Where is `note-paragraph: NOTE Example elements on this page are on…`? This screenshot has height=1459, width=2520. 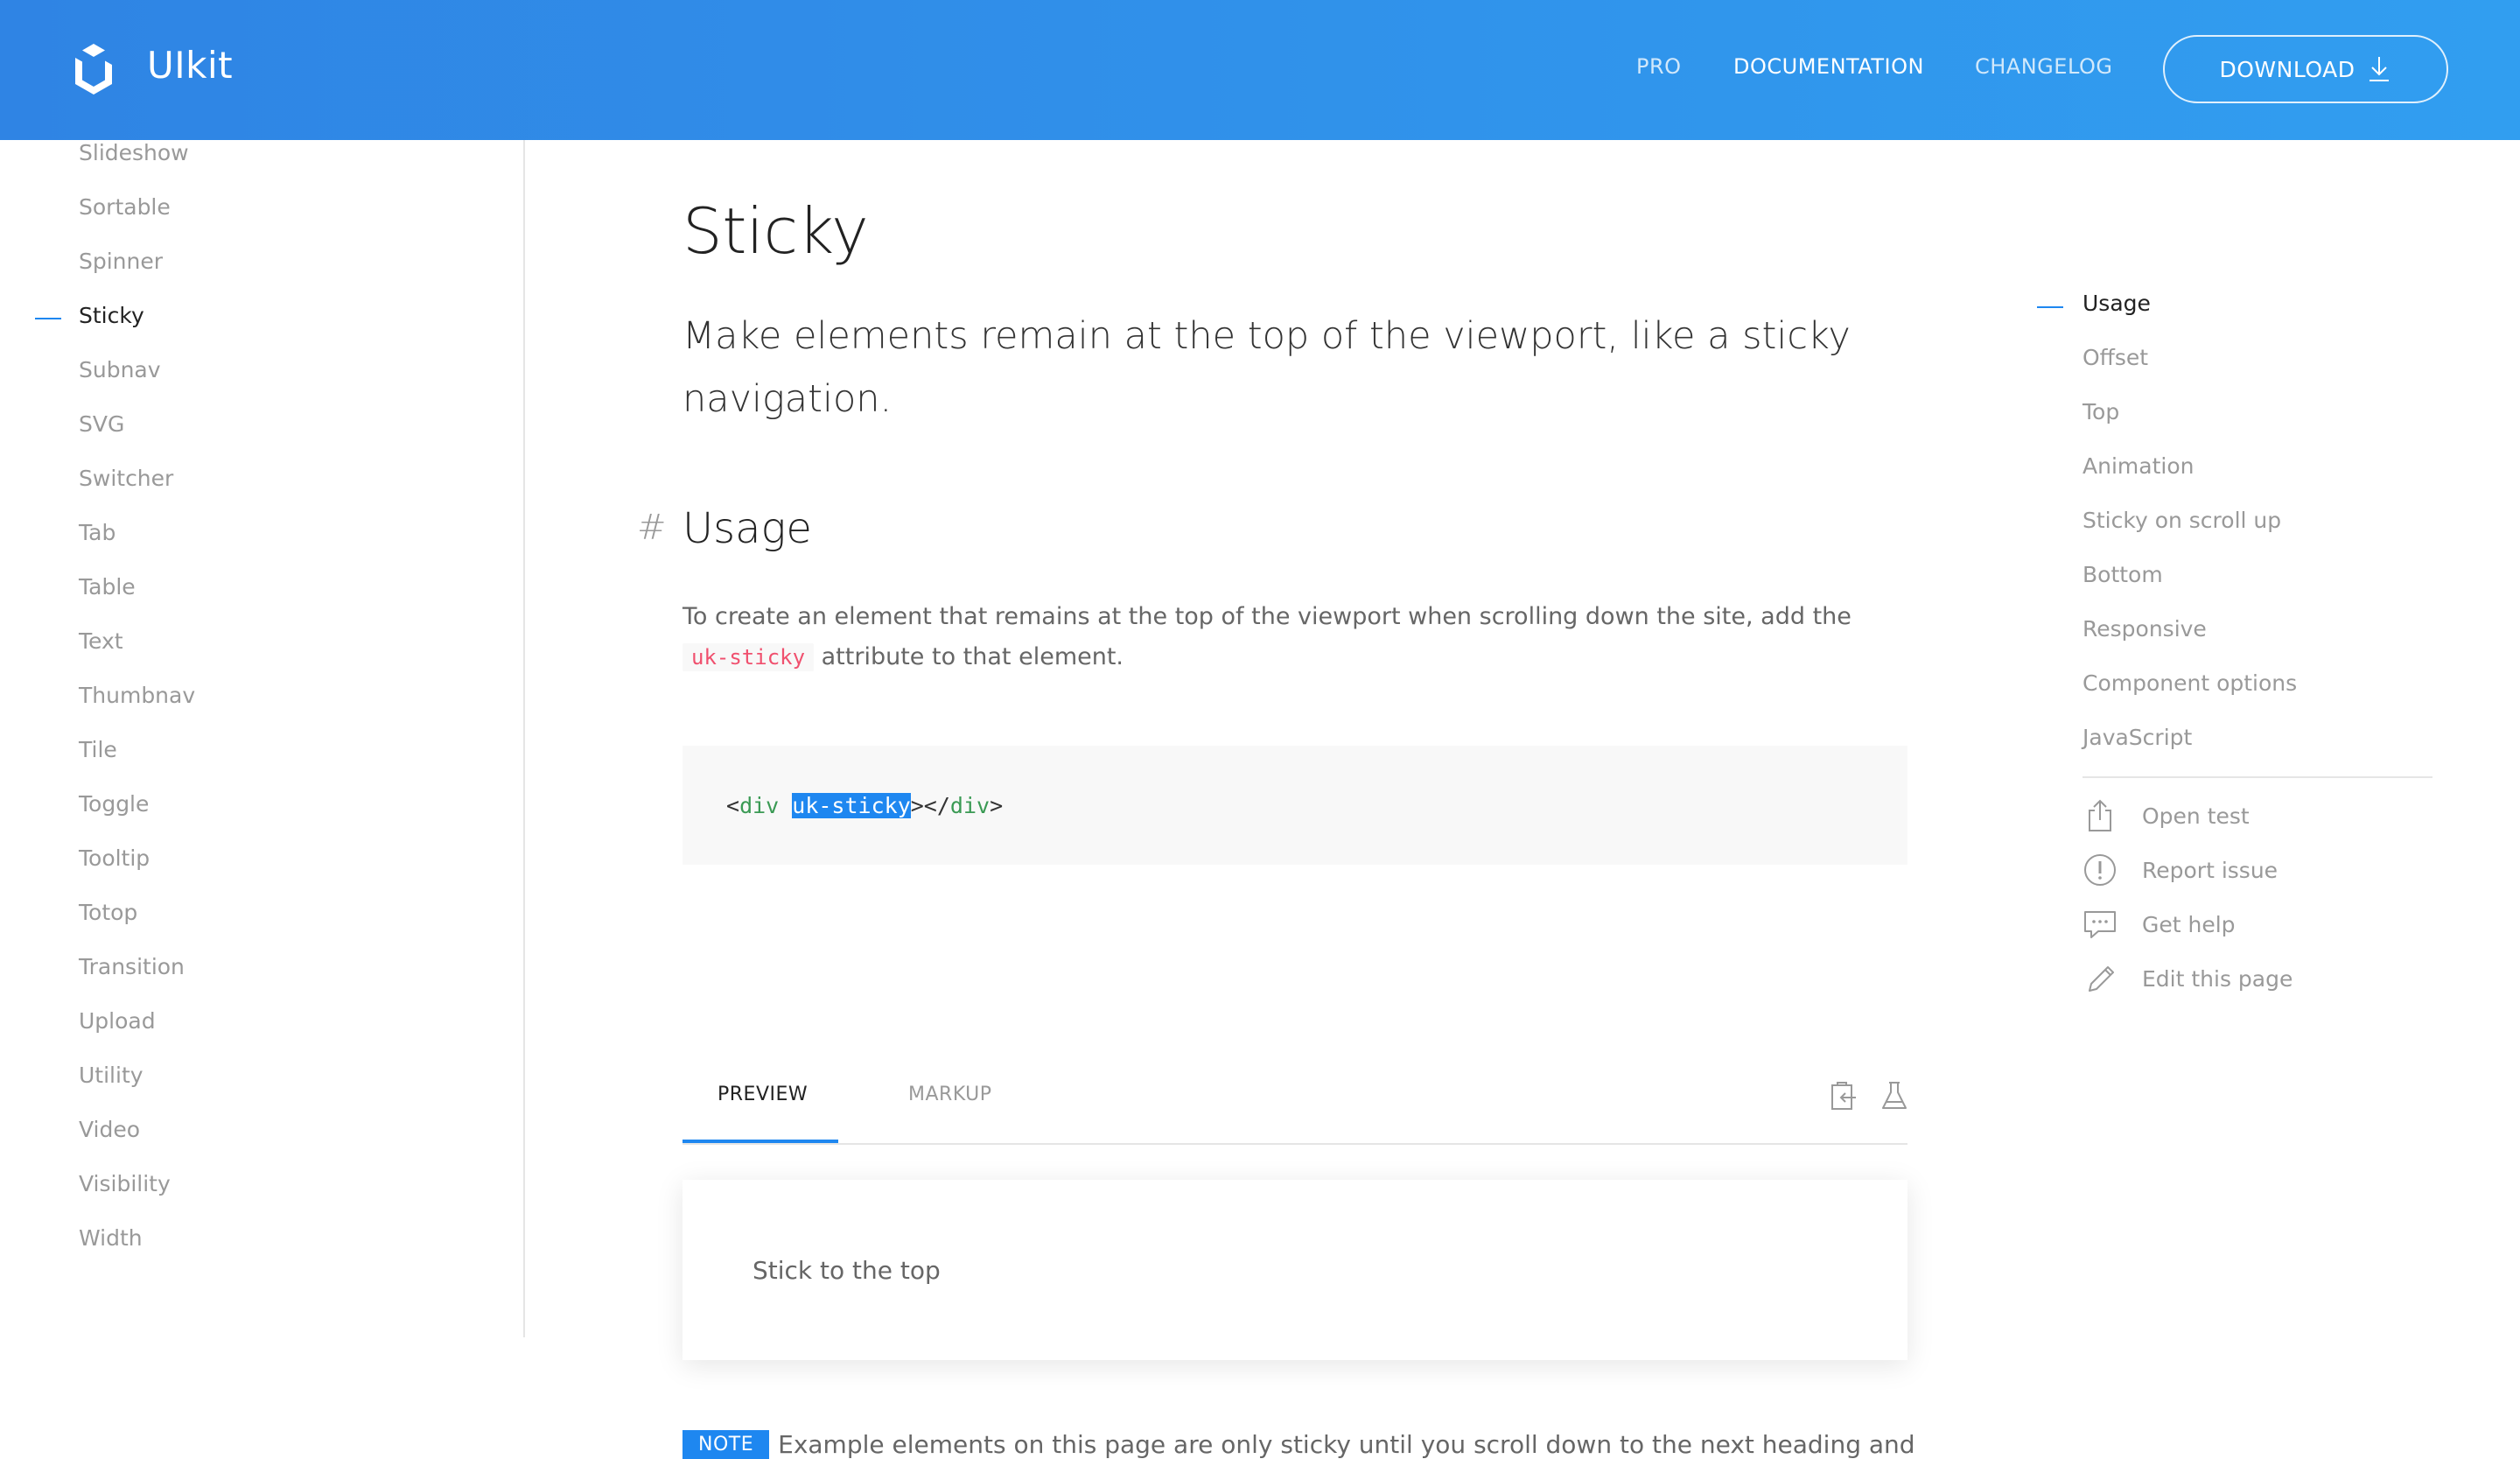 note-paragraph: NOTE Example elements on this page are on… is located at coordinates (1330, 1444).